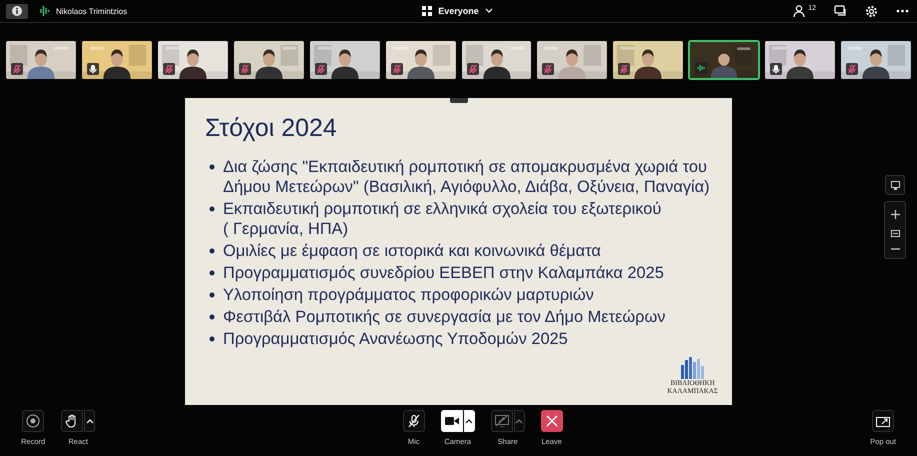  I want to click on popout-button, so click(883, 421).